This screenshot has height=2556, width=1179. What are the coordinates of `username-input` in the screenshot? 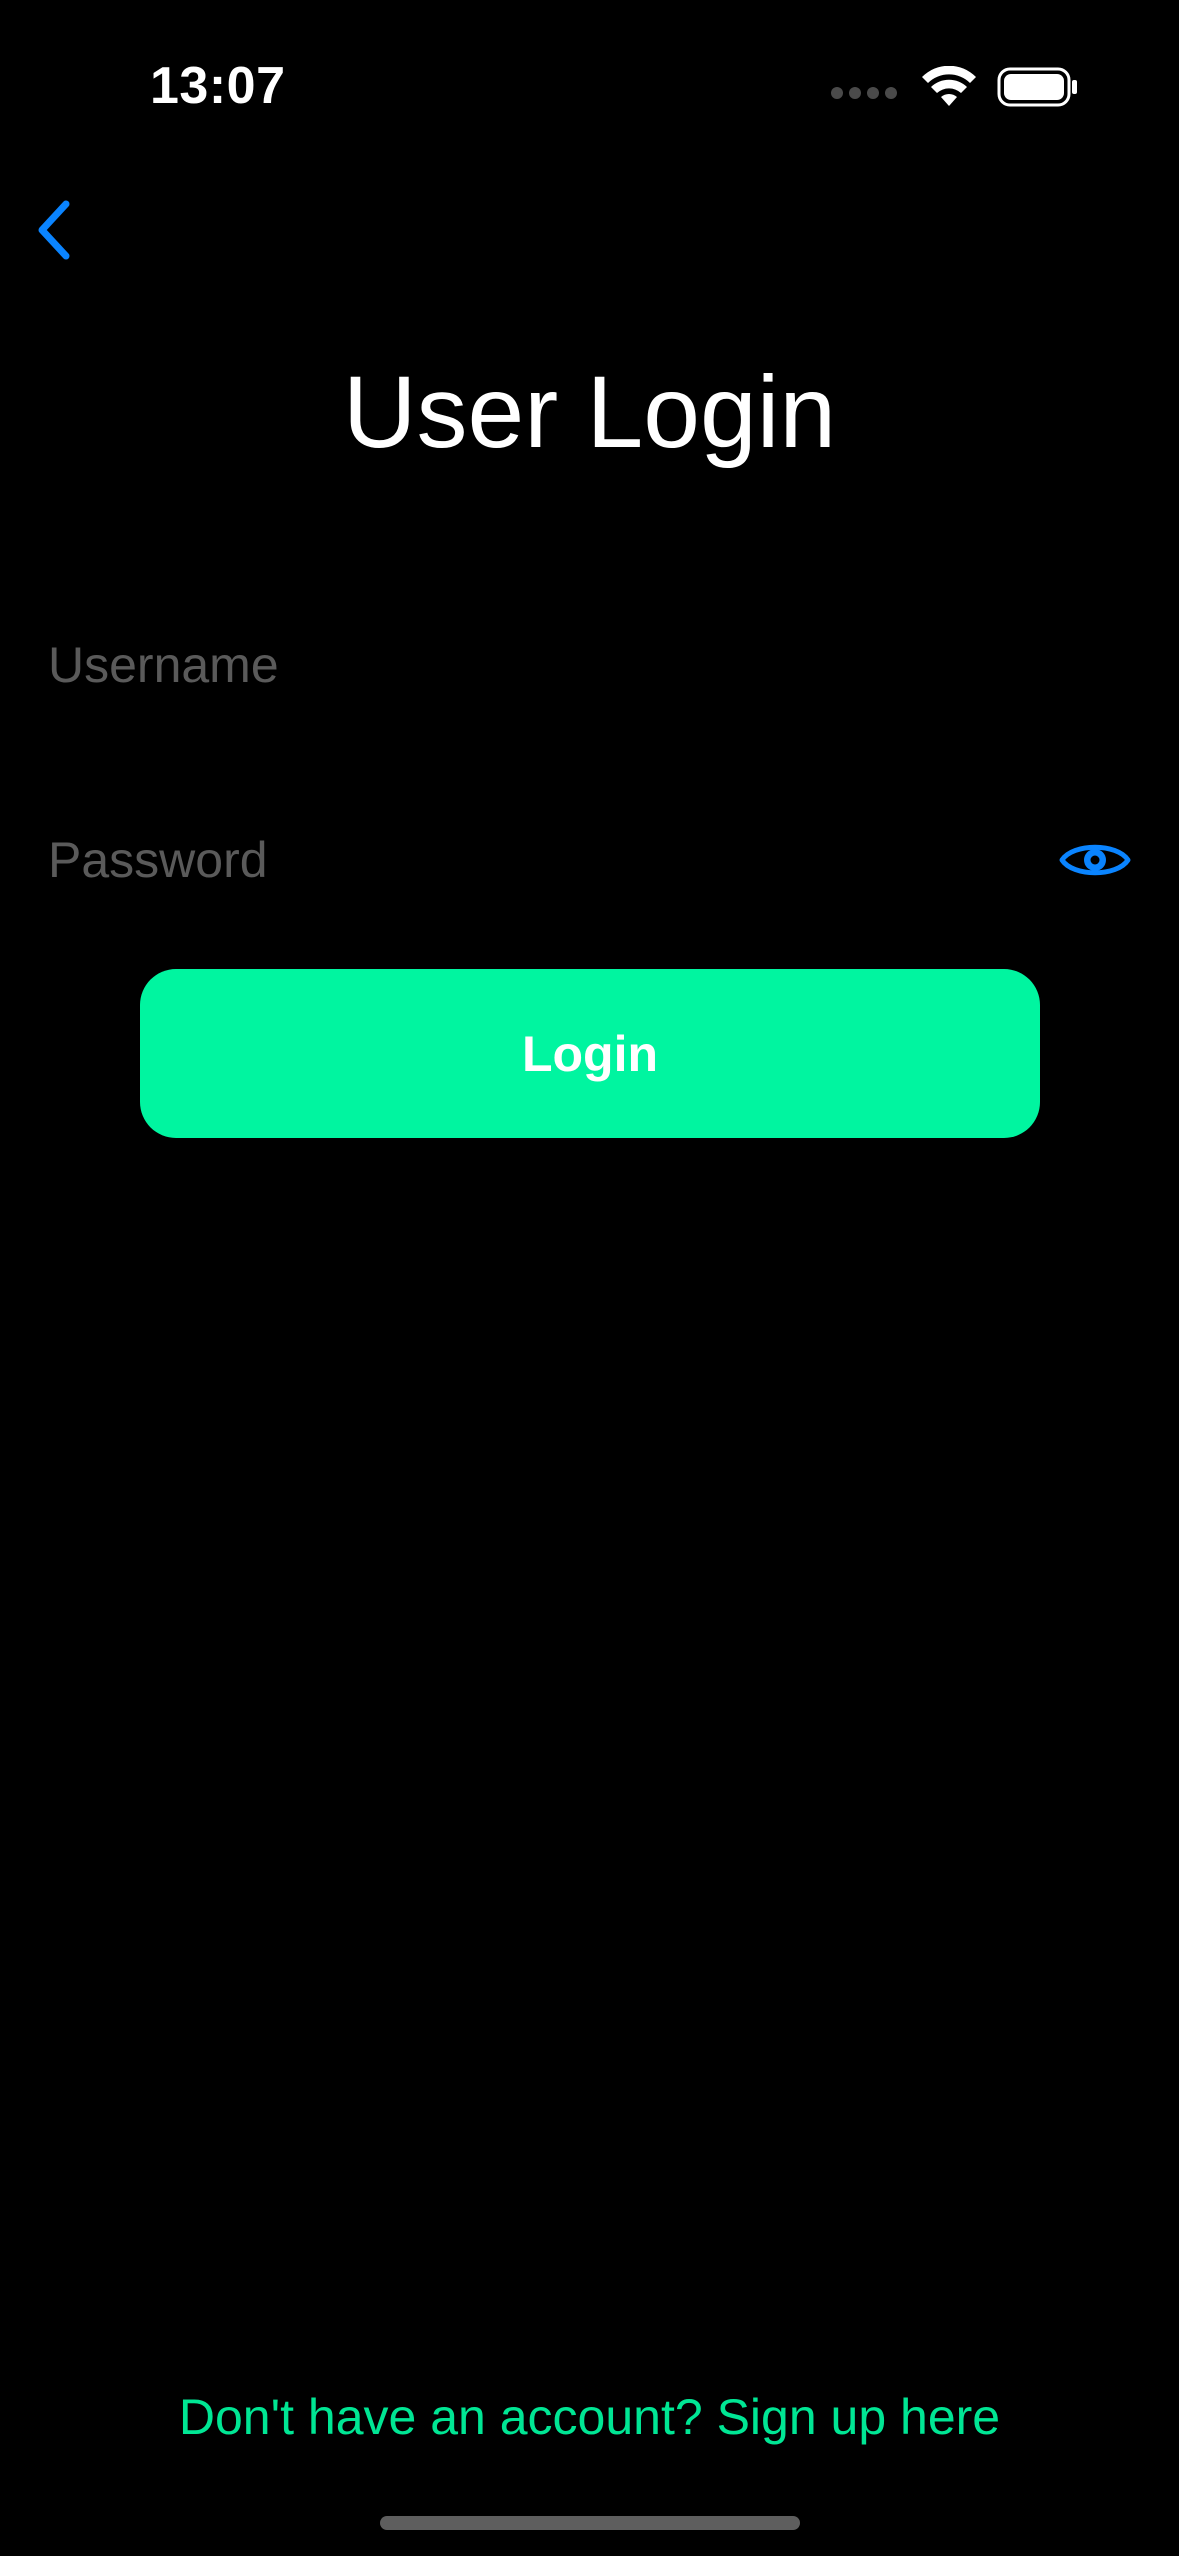 It's located at (589, 665).